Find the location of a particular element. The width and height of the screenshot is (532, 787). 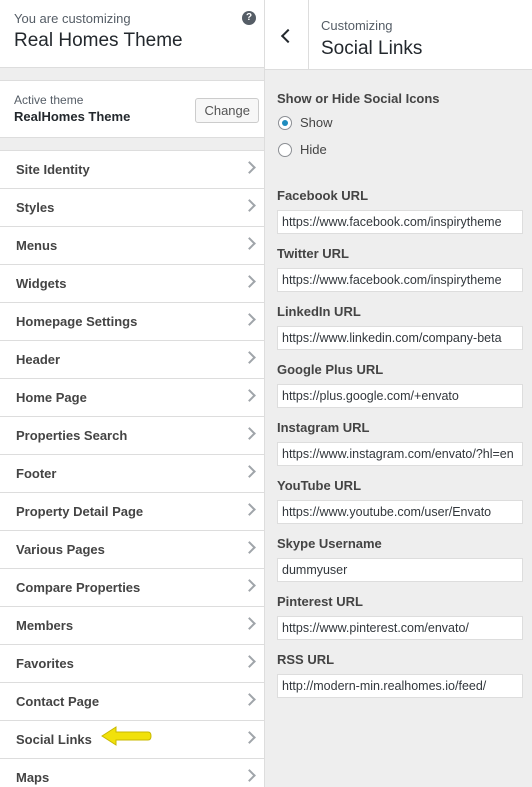

field-label: Google Plus URL is located at coordinates (330, 369).